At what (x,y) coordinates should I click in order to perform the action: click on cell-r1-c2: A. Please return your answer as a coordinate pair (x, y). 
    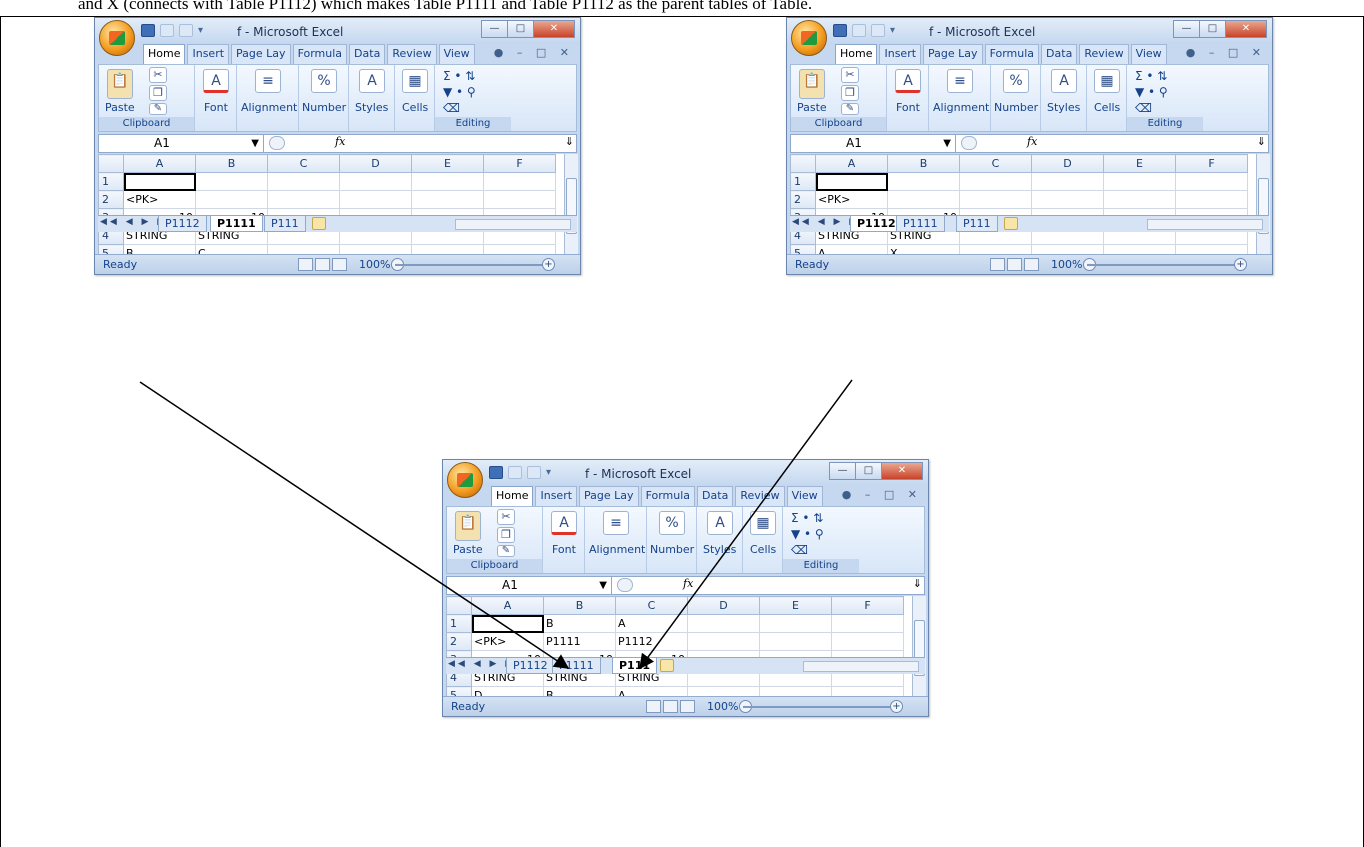
    Looking at the image, I should click on (651, 623).